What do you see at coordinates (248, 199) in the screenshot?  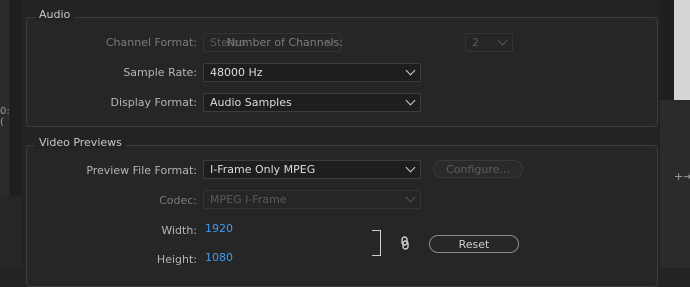 I see `codec-value: MPEG I-Frame` at bounding box center [248, 199].